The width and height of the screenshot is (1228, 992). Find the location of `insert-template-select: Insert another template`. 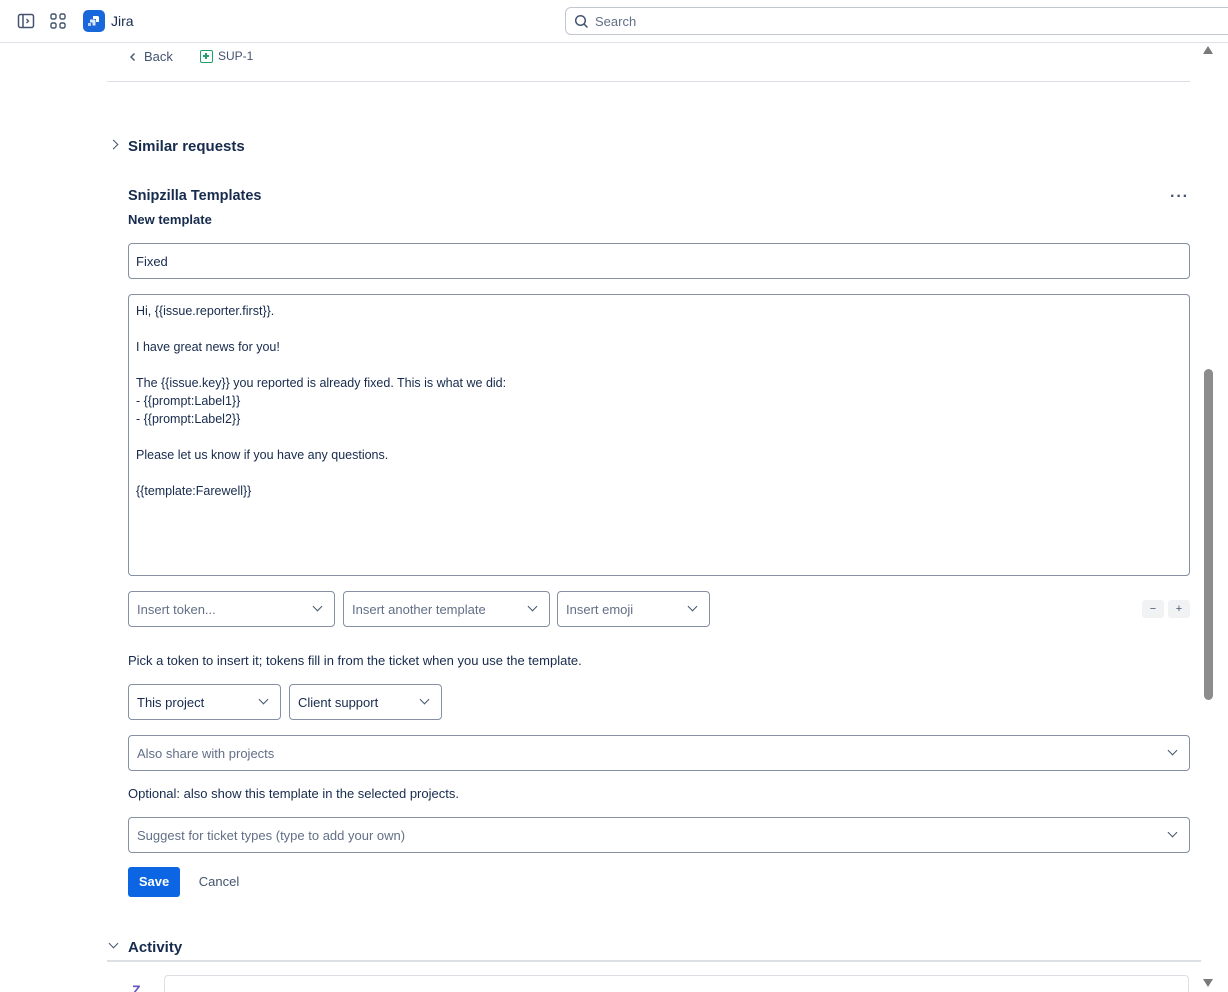

insert-template-select: Insert another template is located at coordinates (446, 609).